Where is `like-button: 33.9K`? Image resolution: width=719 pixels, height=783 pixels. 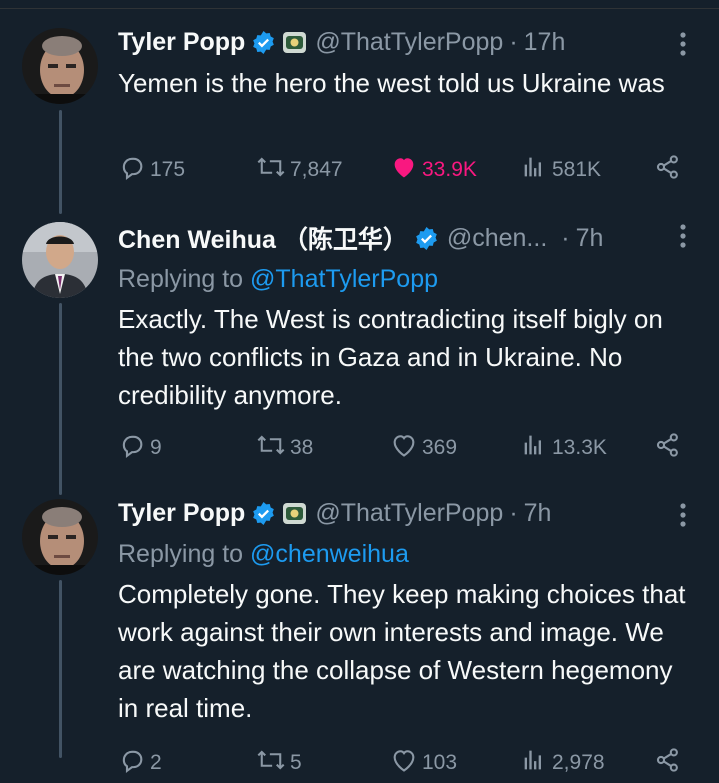 like-button: 33.9K is located at coordinates (433, 170).